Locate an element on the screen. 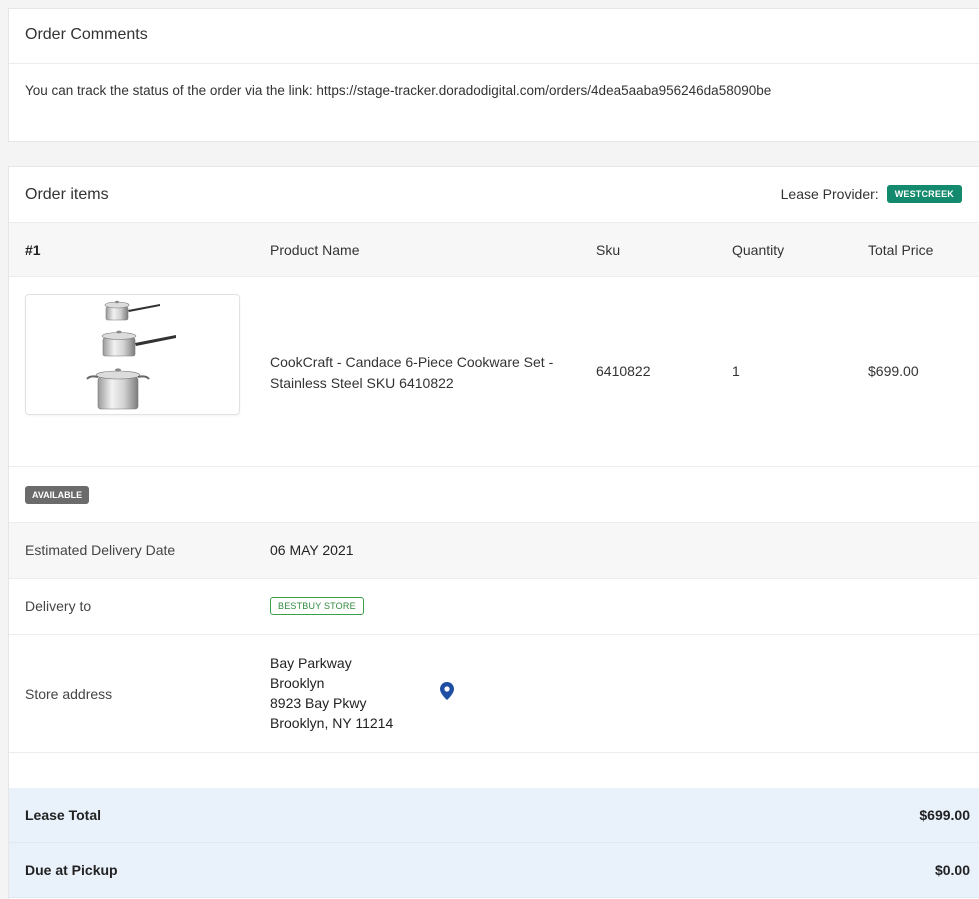  product-total-price: $699.00 is located at coordinates (893, 371).